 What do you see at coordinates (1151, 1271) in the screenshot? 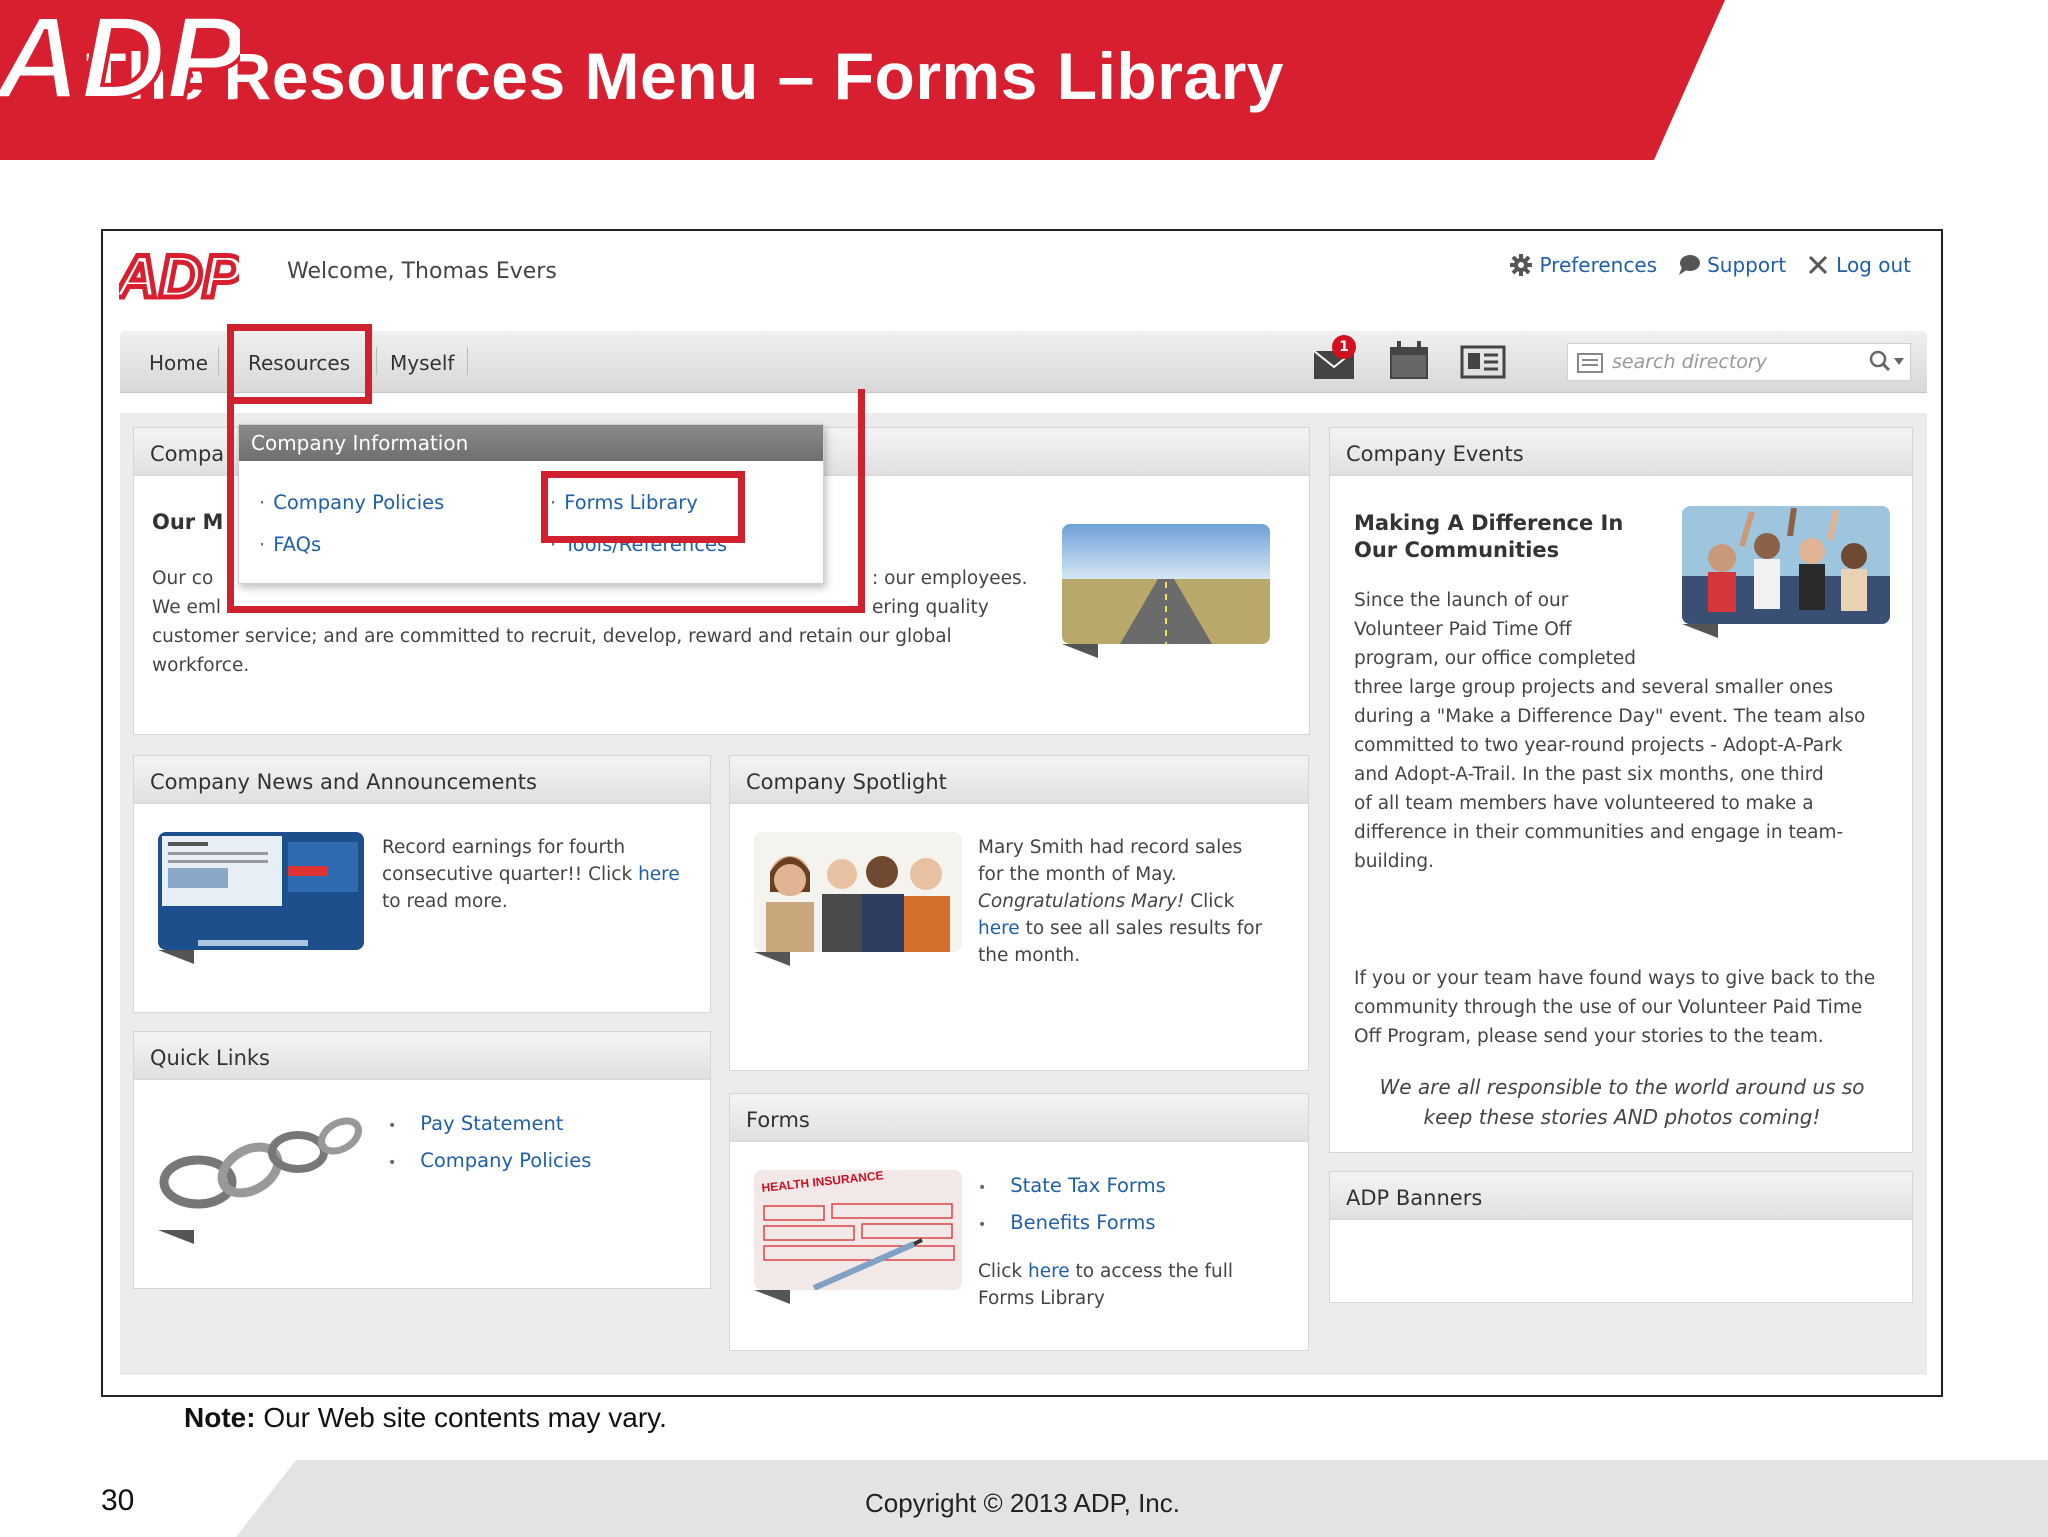
I see `forms-line1-rest: to access the full` at bounding box center [1151, 1271].